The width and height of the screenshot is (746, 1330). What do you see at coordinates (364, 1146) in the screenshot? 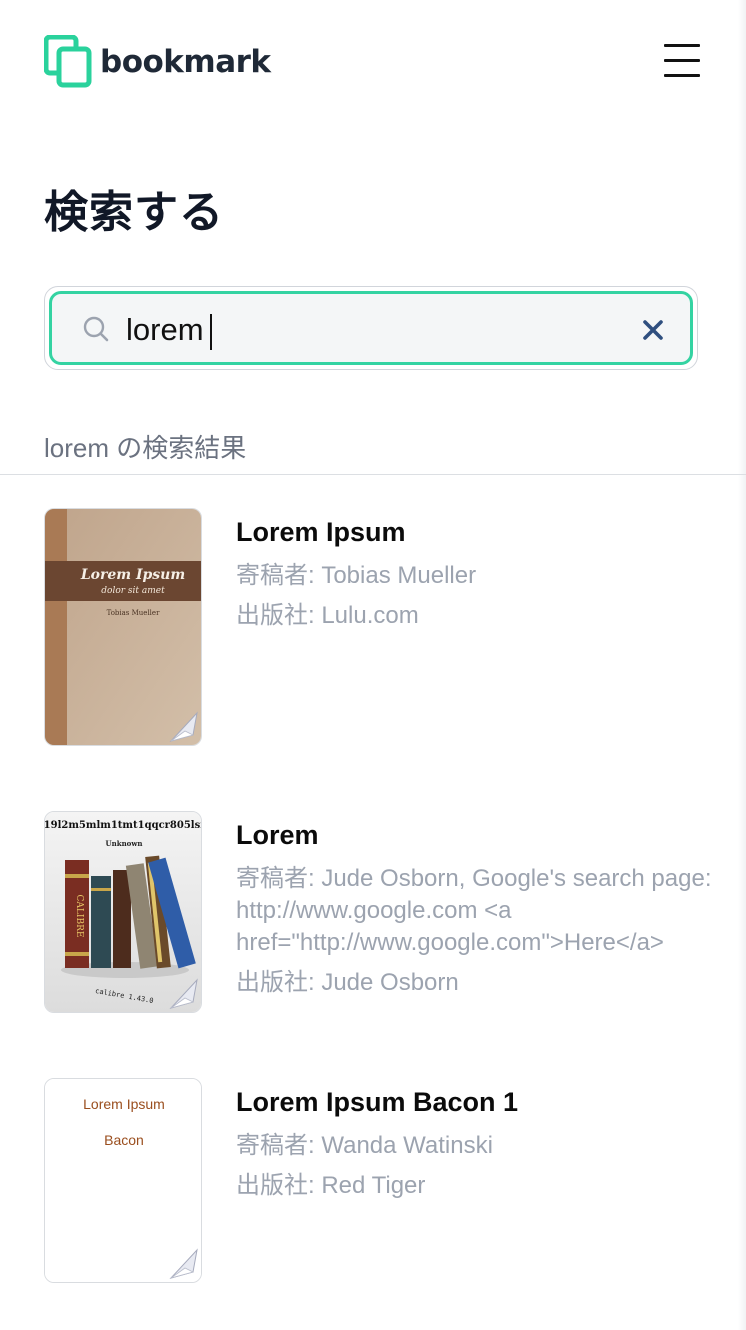
I see `book-authors: 寄稿者: Wanda Watinski` at bounding box center [364, 1146].